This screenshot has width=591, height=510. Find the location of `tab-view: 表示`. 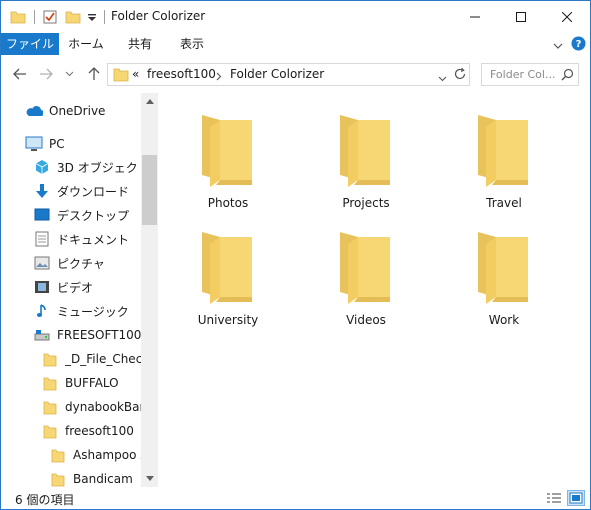

tab-view: 表示 is located at coordinates (192, 44).